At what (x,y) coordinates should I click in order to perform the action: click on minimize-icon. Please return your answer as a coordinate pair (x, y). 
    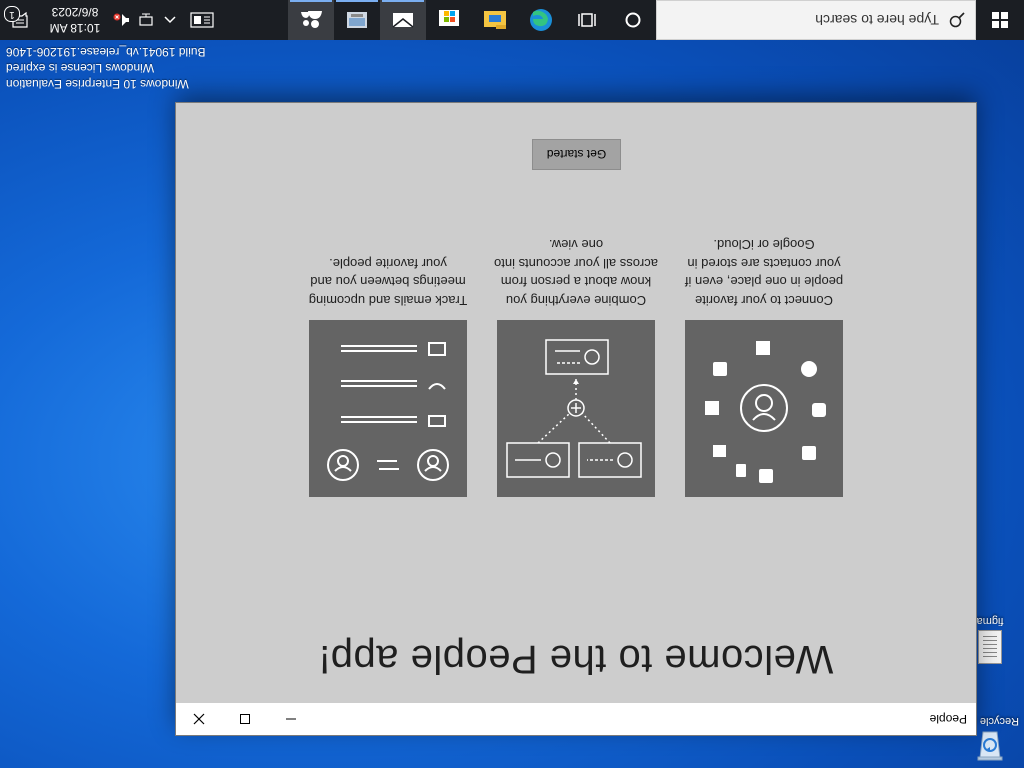
    Looking at the image, I should click on (291, 719).